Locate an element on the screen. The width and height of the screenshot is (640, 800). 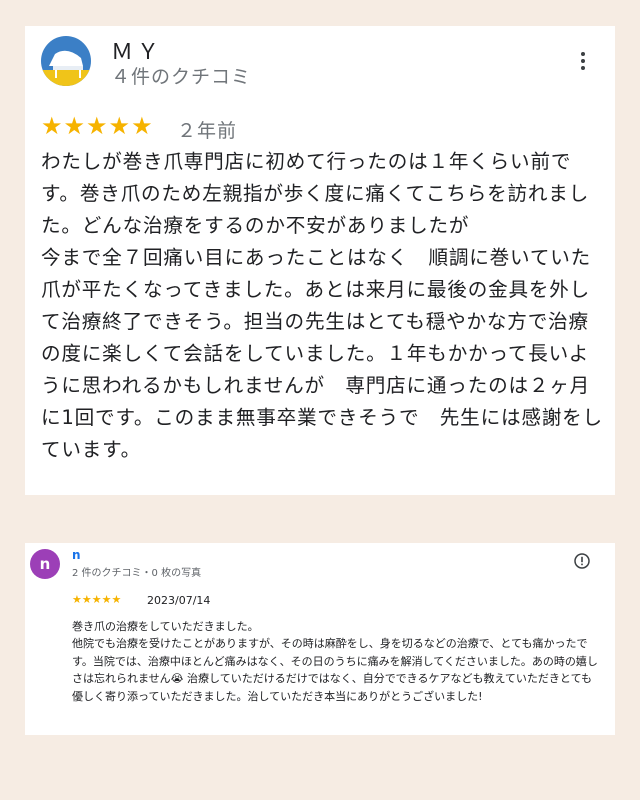
reviewer-review-count: 2 件のクチコミ・0 枚の写真 is located at coordinates (137, 573).